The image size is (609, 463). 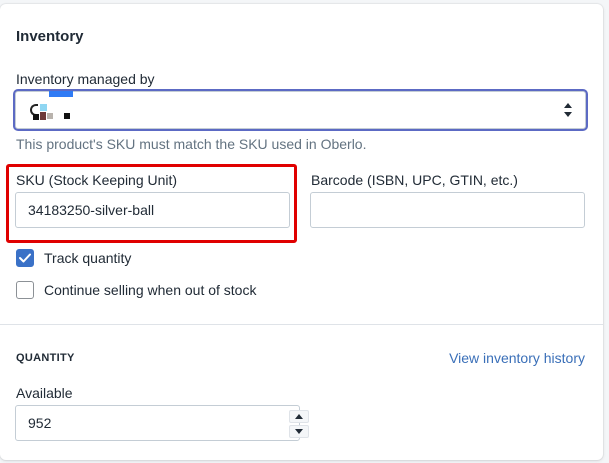 I want to click on continue-selling-checkbox, so click(x=25, y=290).